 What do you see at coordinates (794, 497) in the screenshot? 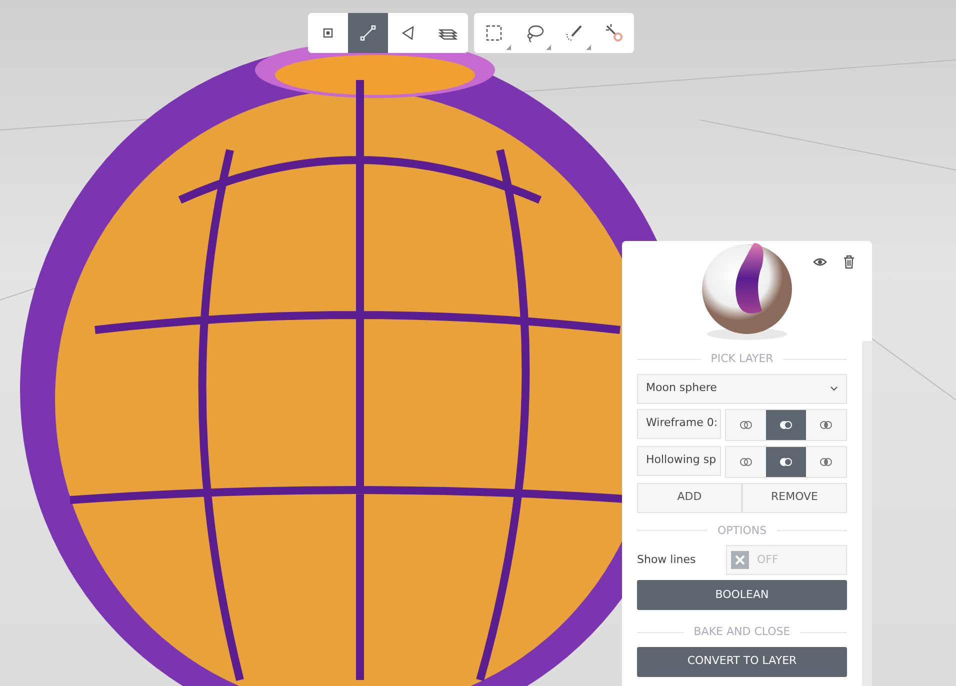
I see `remove-button: REMOVE` at bounding box center [794, 497].